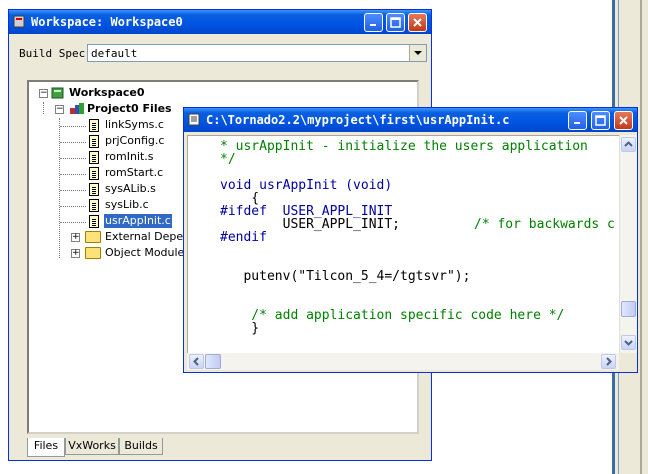 The image size is (648, 474). Describe the element at coordinates (544, 224) in the screenshot. I see `code-inline-comment: /* for backwards c` at that location.